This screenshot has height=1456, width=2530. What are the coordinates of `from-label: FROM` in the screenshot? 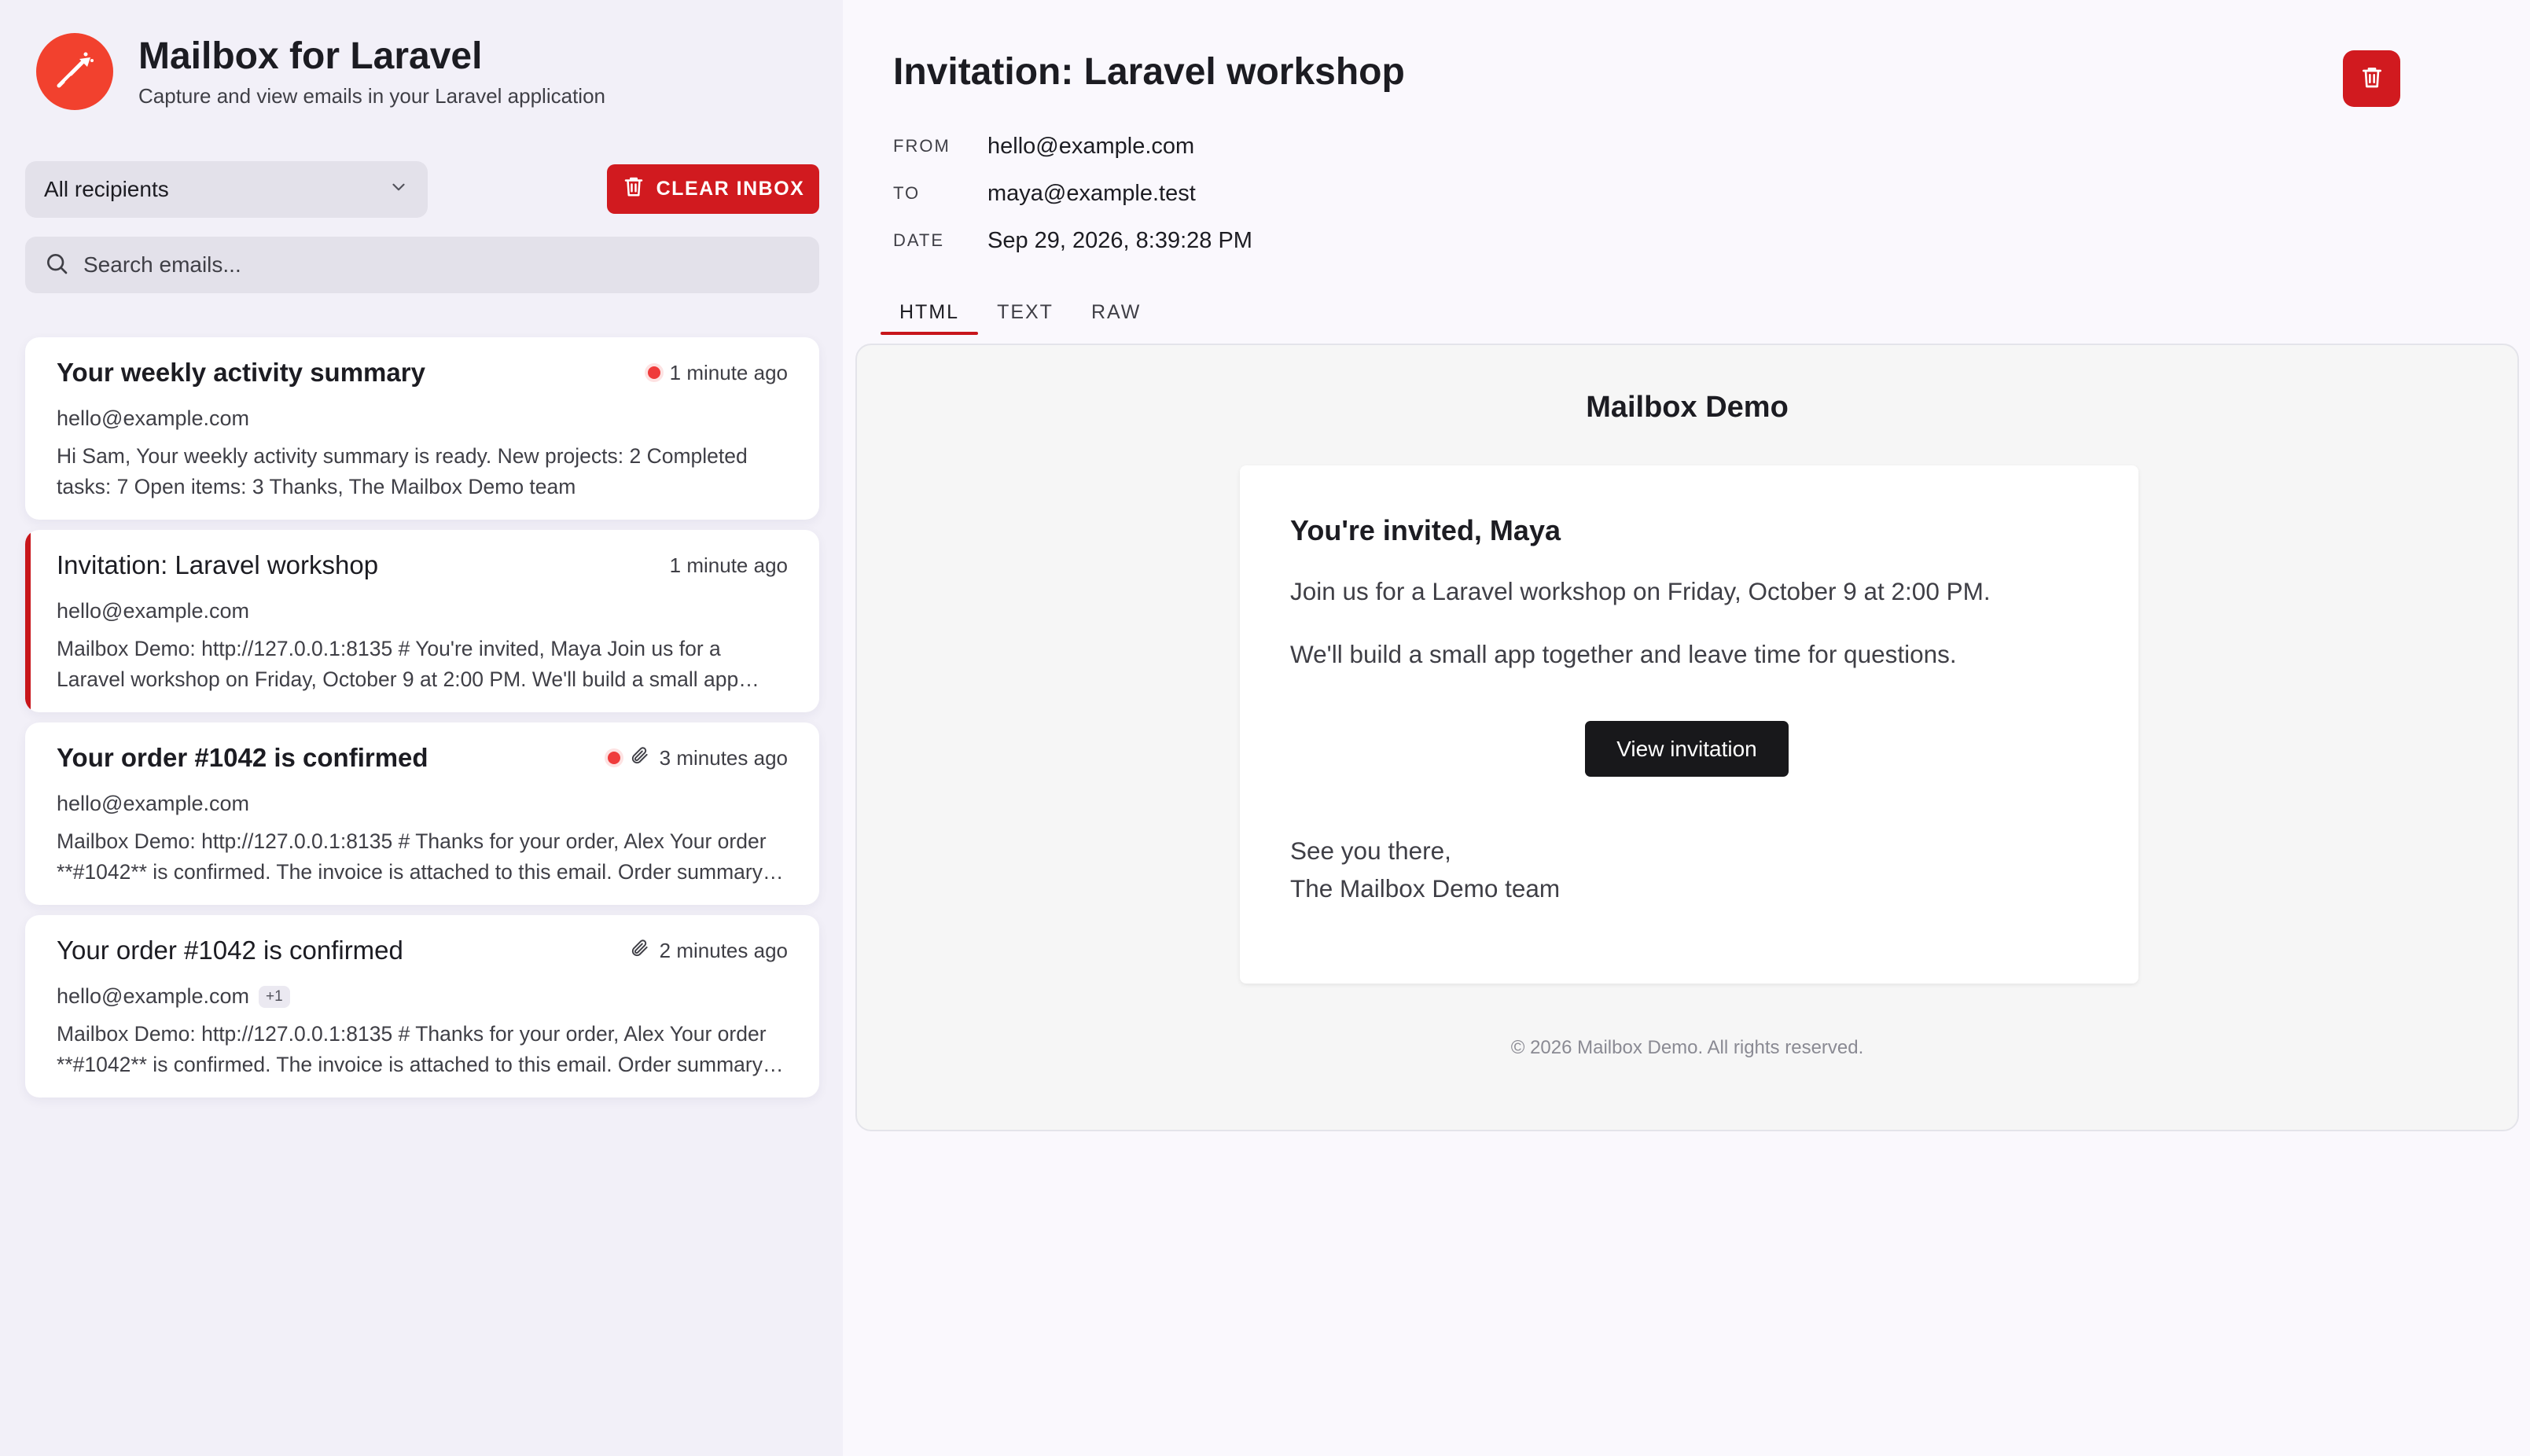 It's located at (922, 146).